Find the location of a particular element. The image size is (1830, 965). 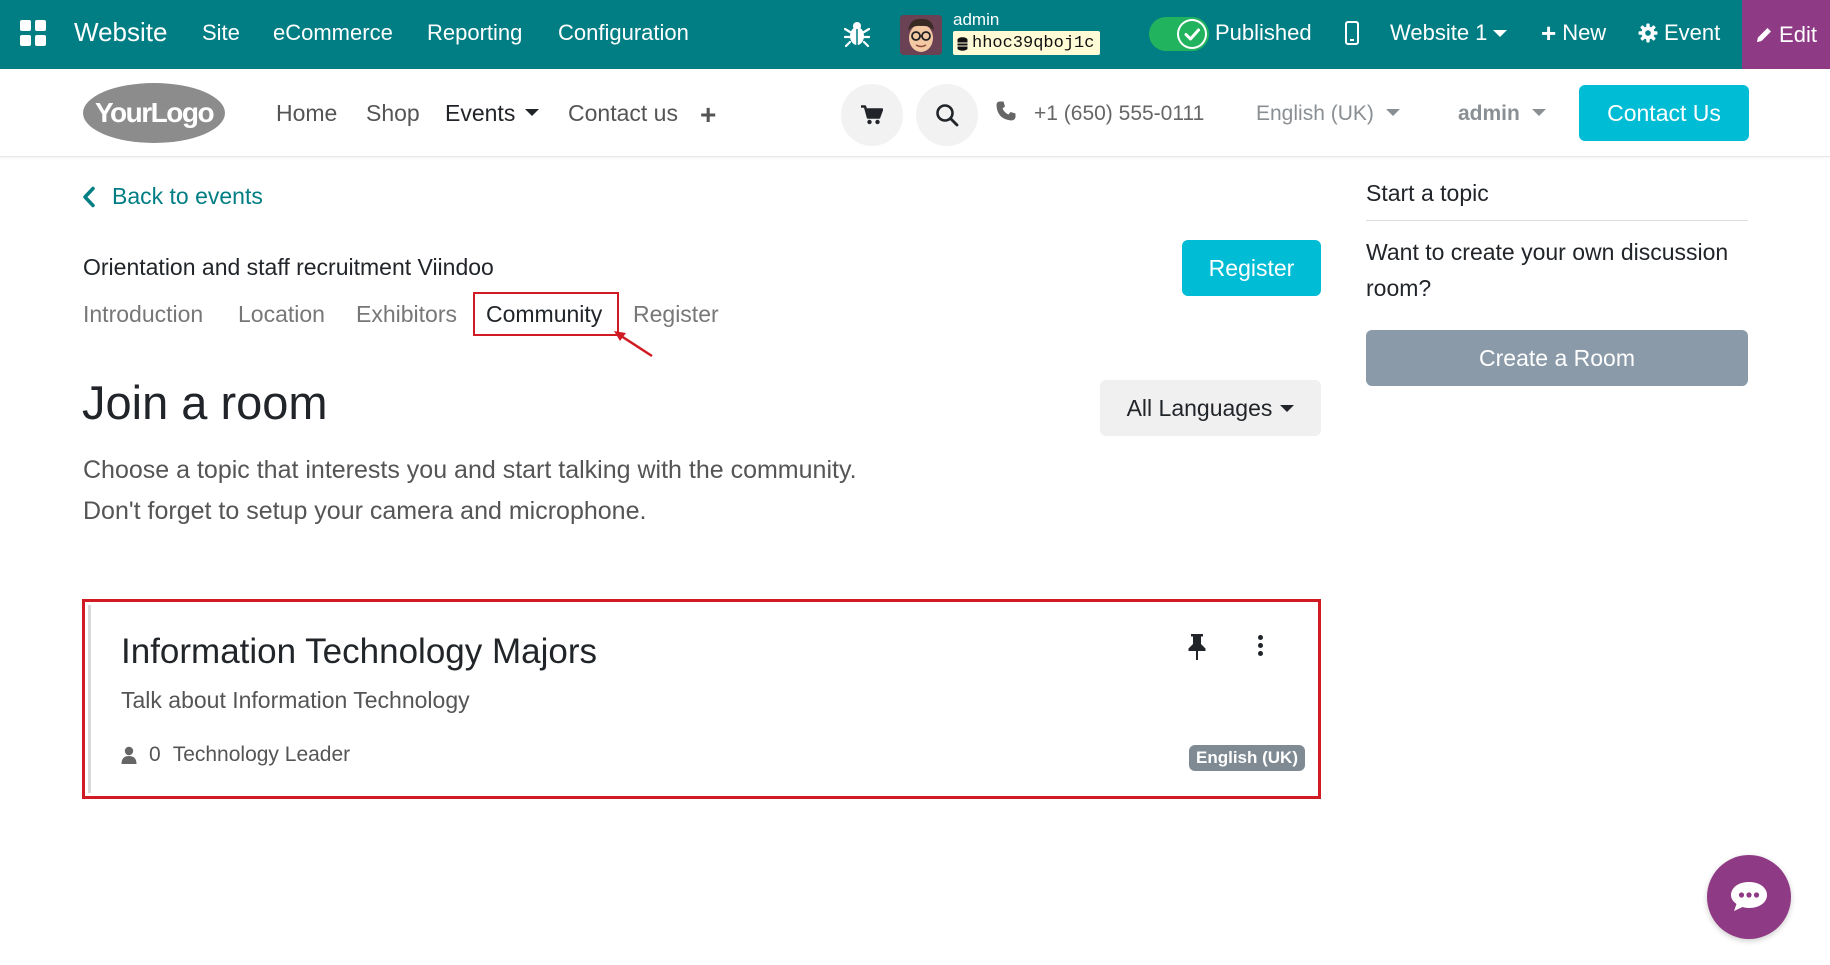

menu-configuration: Configuration is located at coordinates (623, 33).